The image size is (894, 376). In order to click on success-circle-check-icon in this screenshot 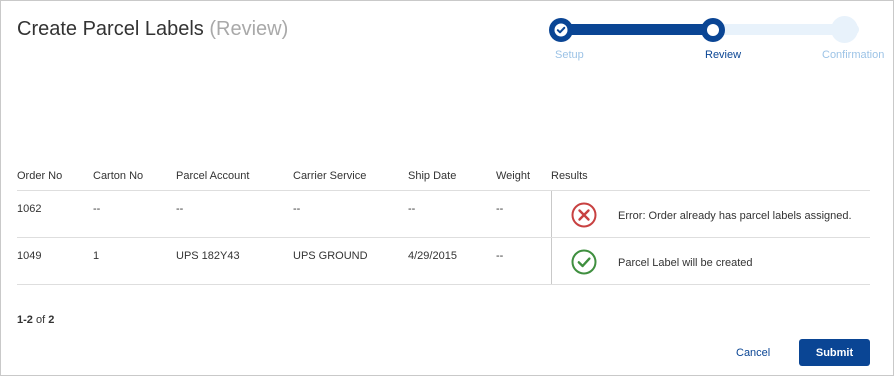, I will do `click(584, 262)`.